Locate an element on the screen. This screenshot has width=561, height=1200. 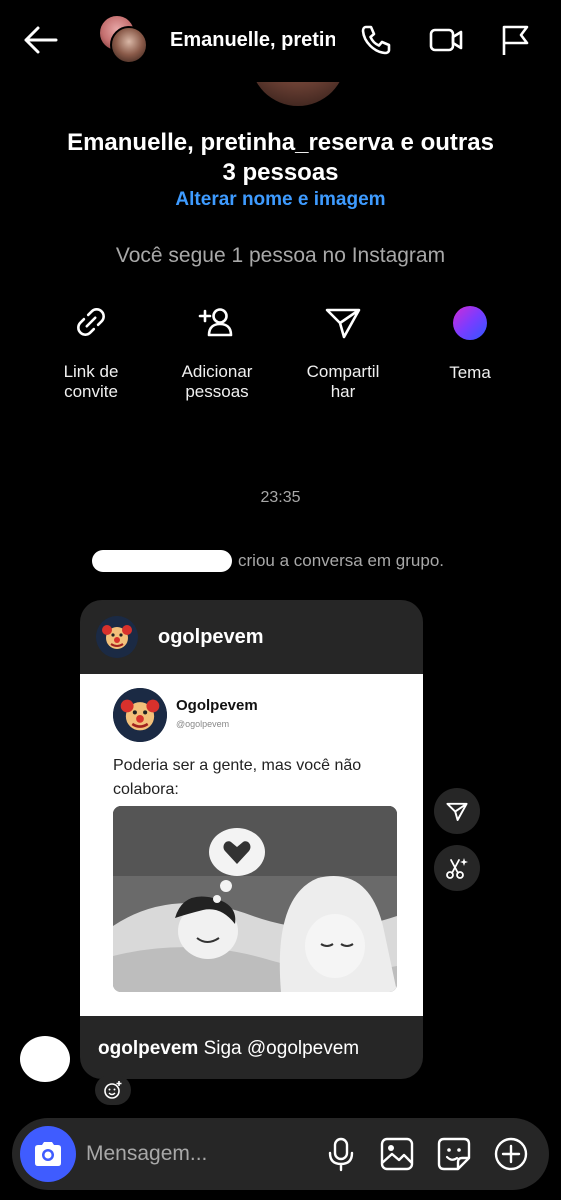
theme-button: Tema is located at coordinates (470, 342).